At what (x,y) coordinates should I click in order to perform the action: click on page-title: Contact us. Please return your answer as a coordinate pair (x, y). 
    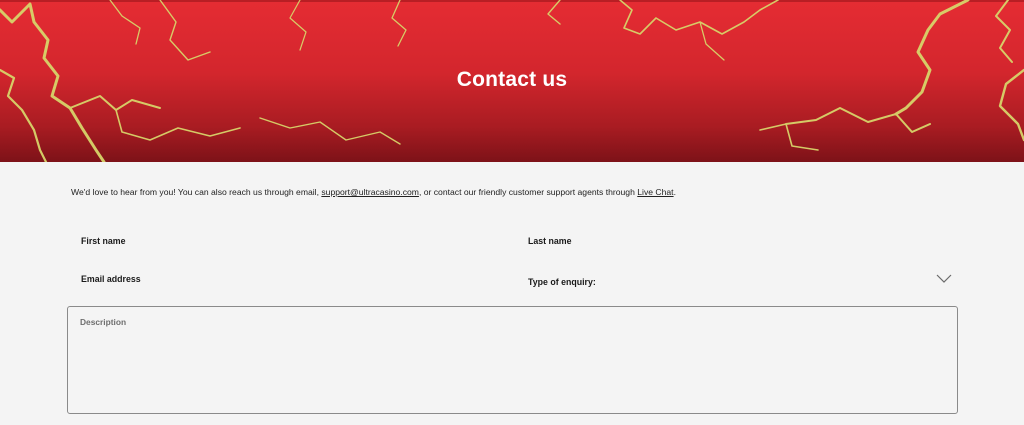
    Looking at the image, I should click on (512, 79).